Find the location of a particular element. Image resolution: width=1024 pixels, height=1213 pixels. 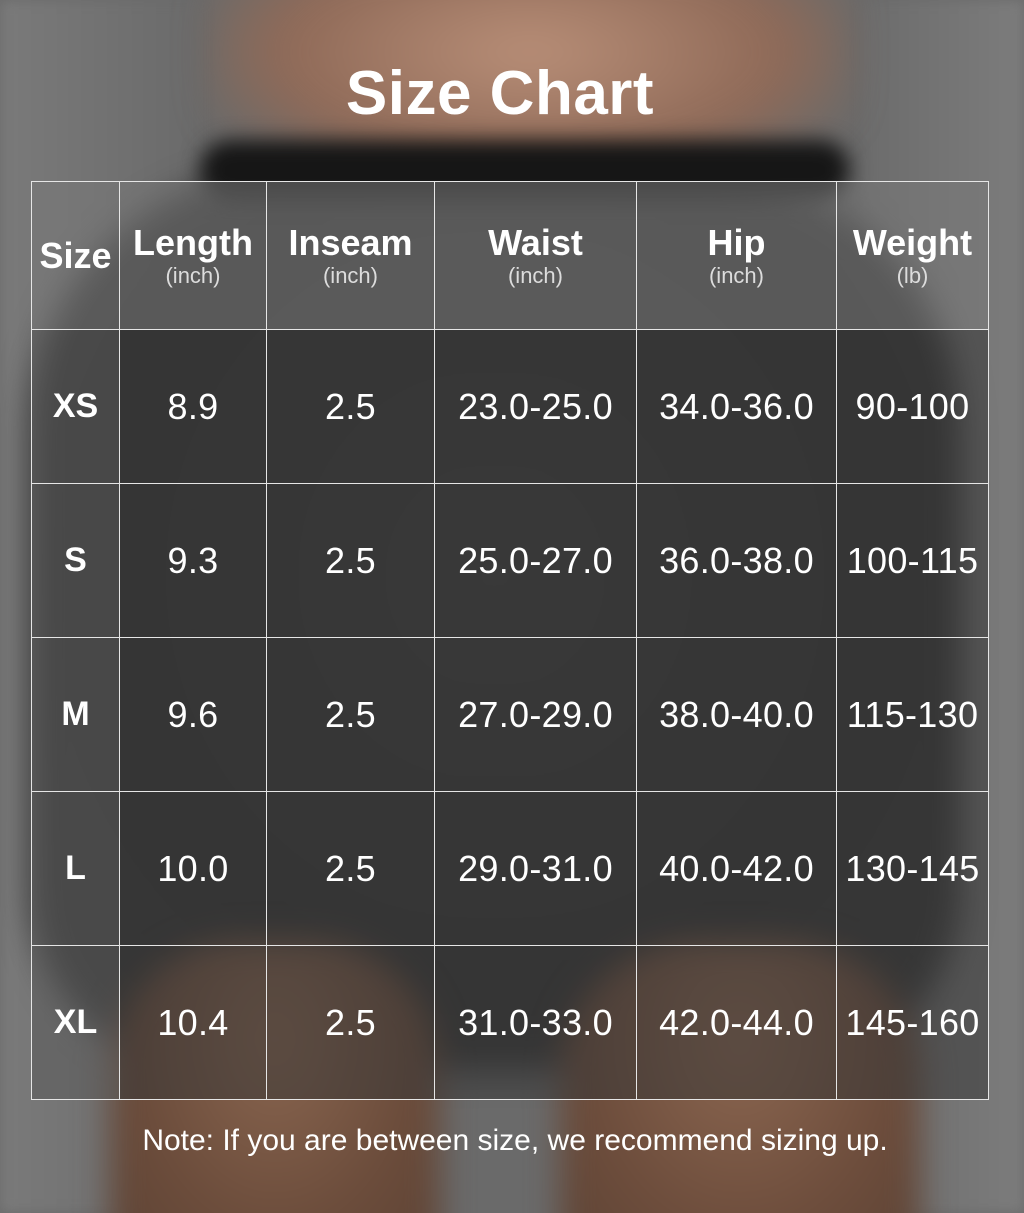

size-code: XS is located at coordinates (75, 406).